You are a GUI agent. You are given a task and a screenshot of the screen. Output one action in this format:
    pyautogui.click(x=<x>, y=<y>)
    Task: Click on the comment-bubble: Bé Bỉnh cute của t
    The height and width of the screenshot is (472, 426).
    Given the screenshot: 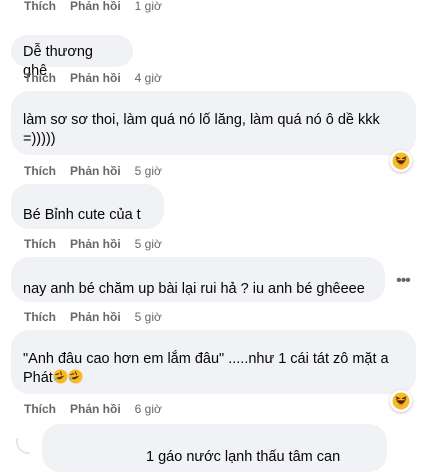 What is the action you would take?
    pyautogui.click(x=87, y=206)
    